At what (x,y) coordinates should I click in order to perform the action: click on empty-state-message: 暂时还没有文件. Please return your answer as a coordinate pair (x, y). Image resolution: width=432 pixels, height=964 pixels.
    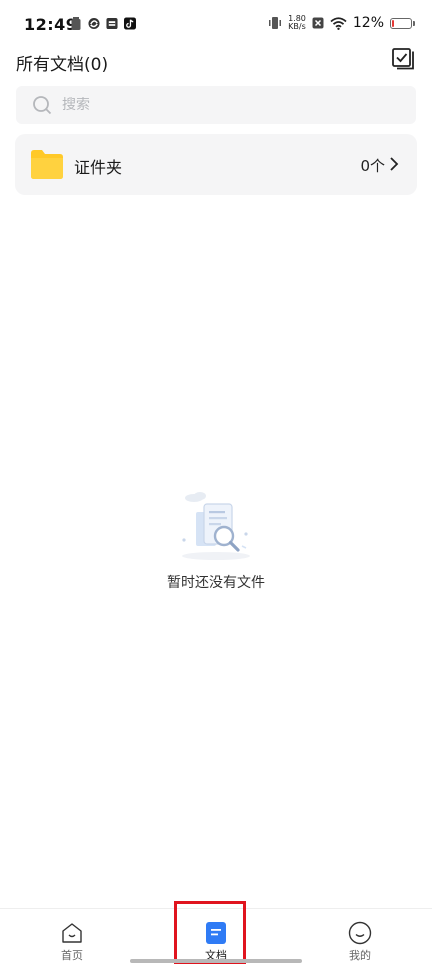
    Looking at the image, I should click on (216, 583).